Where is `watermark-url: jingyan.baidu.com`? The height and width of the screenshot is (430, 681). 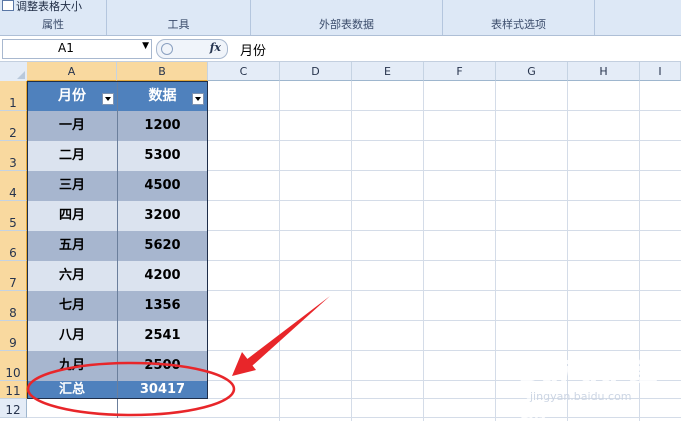
watermark-url: jingyan.baidu.com is located at coordinates (581, 396).